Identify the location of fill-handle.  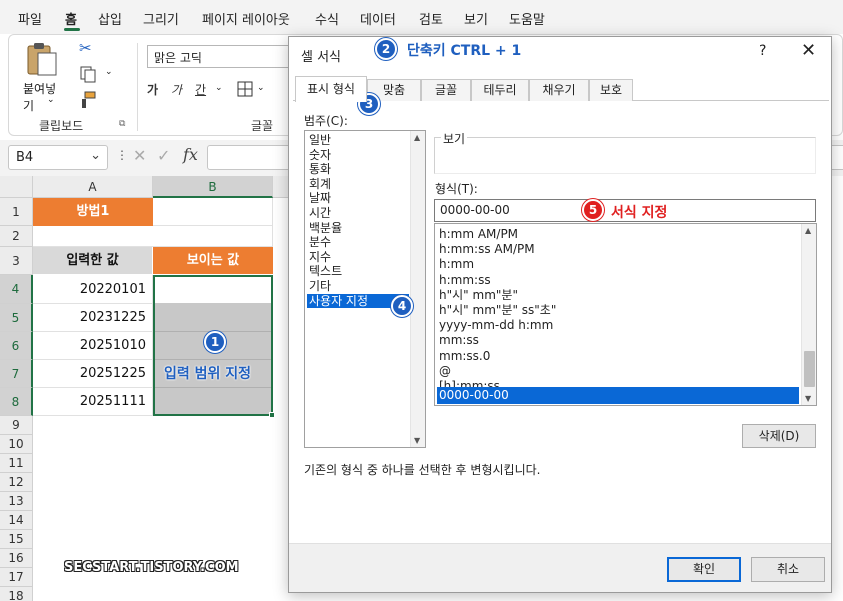
(272, 415).